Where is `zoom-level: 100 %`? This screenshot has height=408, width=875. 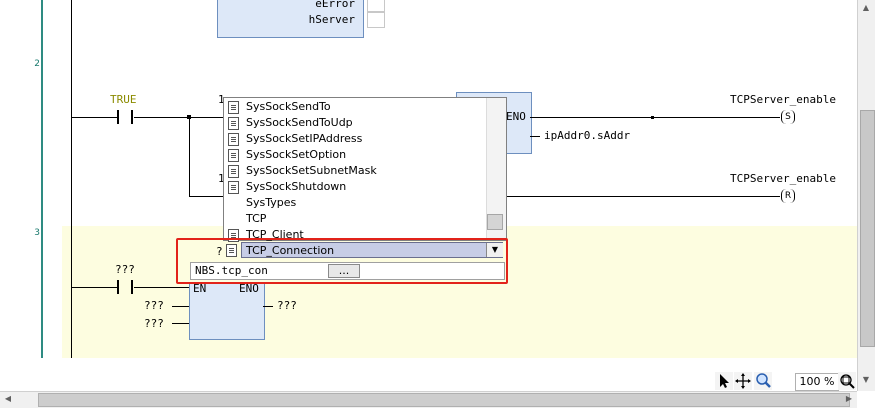
zoom-level: 100 % is located at coordinates (817, 382).